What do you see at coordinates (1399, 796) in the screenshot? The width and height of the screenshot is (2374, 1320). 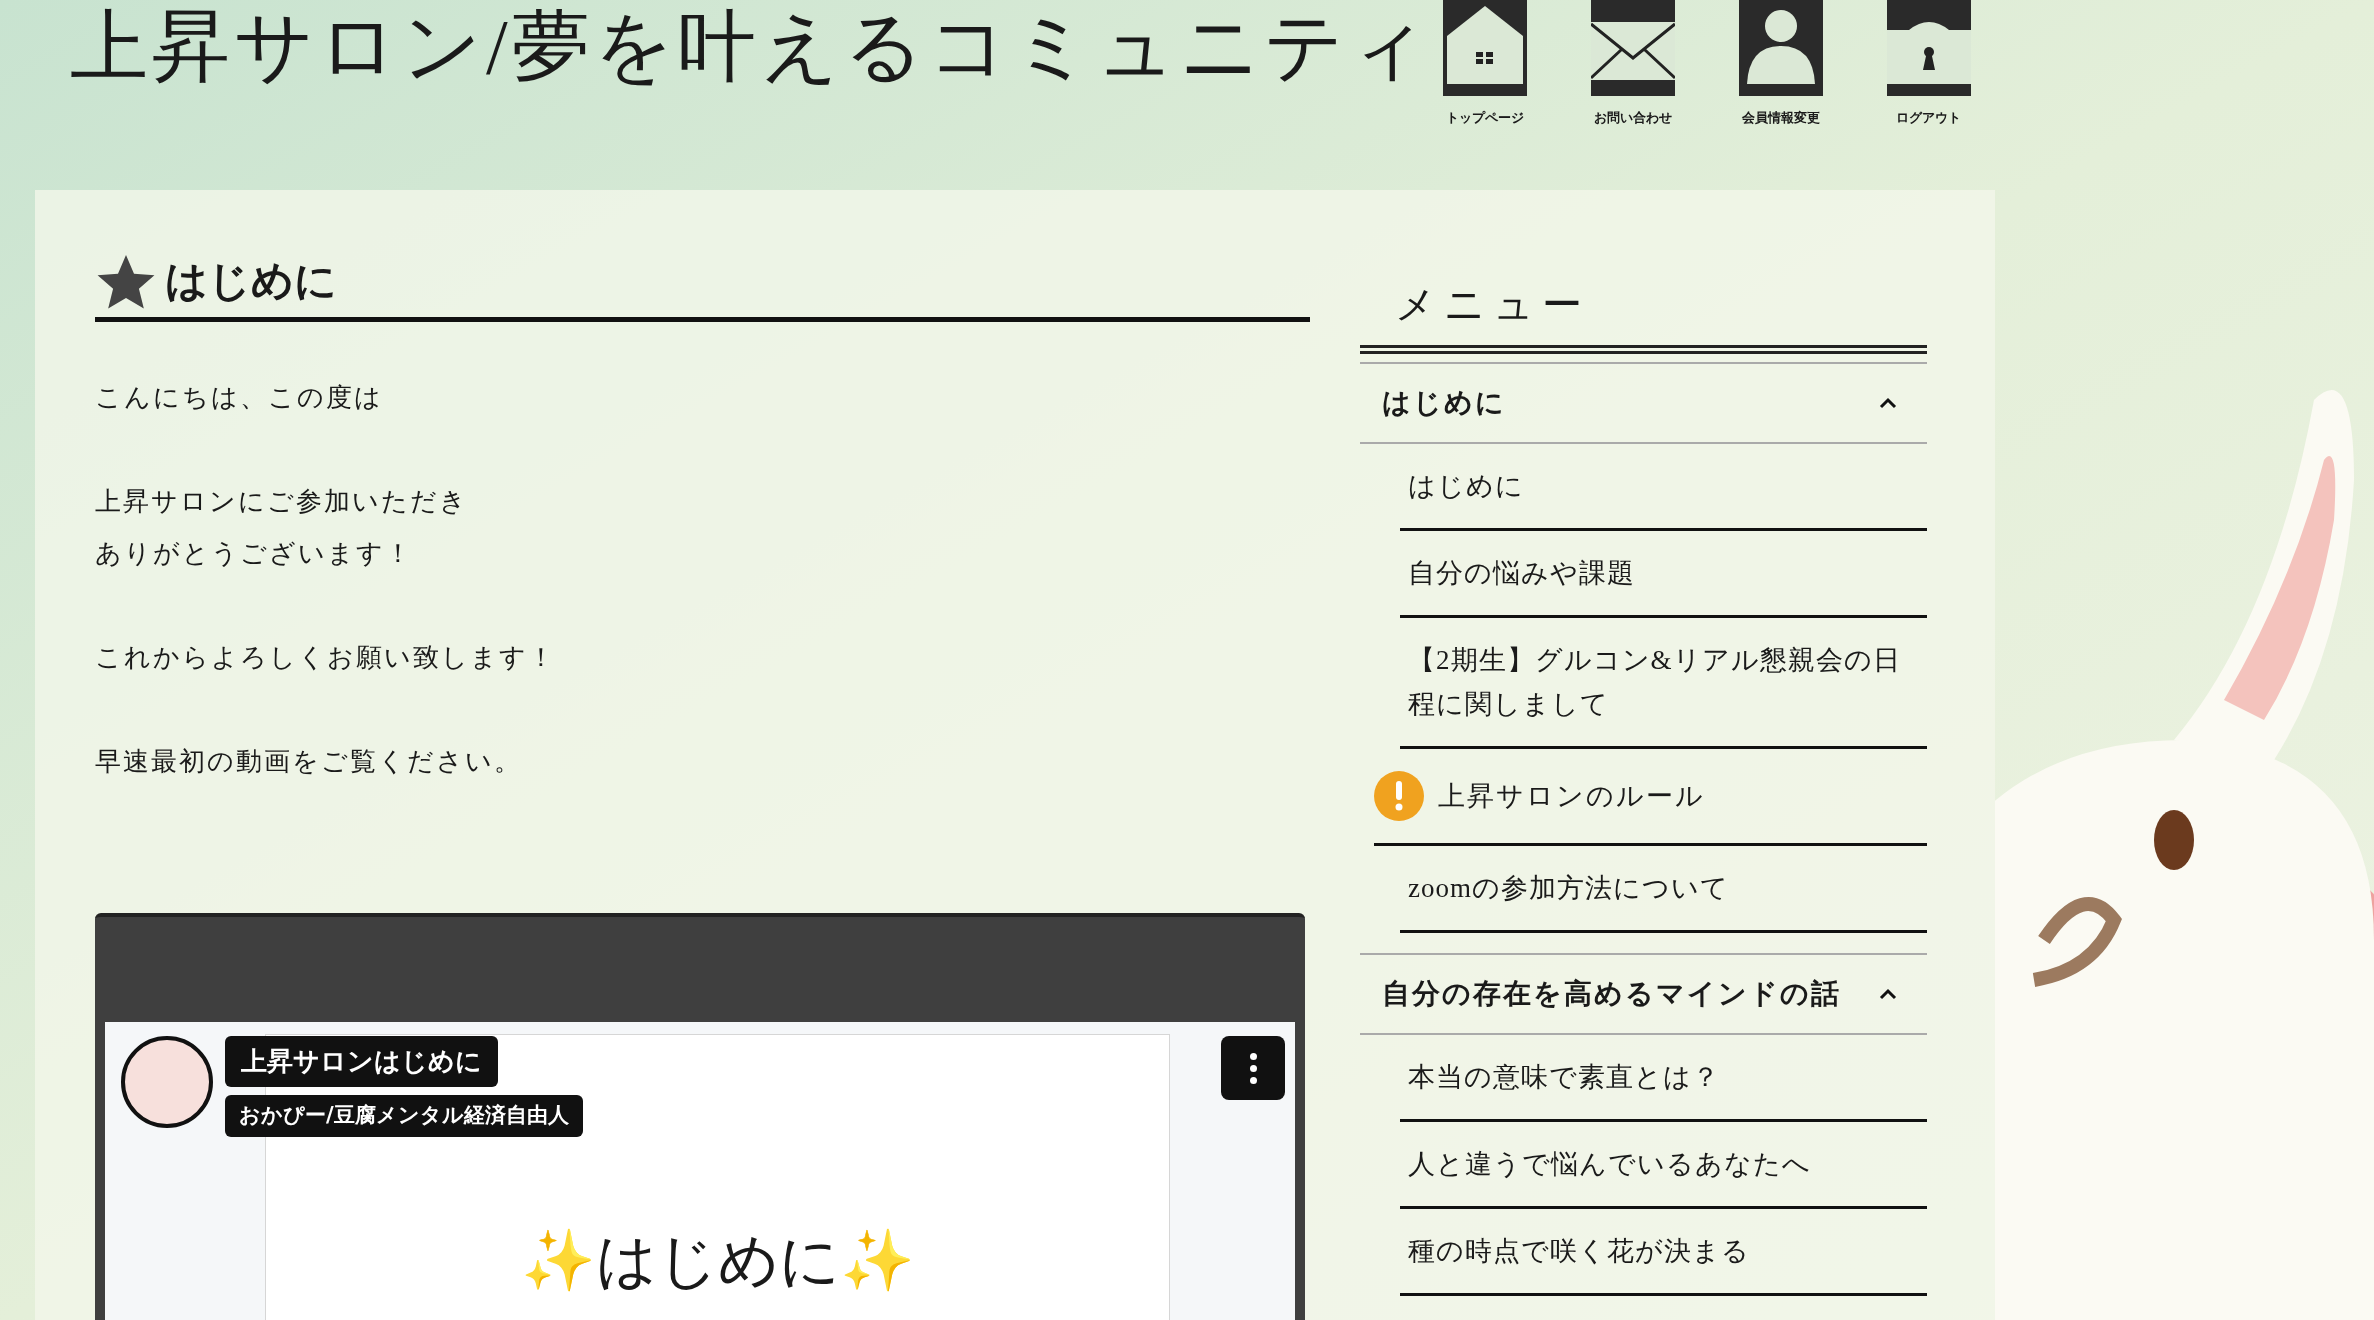 I see `warning-icon` at bounding box center [1399, 796].